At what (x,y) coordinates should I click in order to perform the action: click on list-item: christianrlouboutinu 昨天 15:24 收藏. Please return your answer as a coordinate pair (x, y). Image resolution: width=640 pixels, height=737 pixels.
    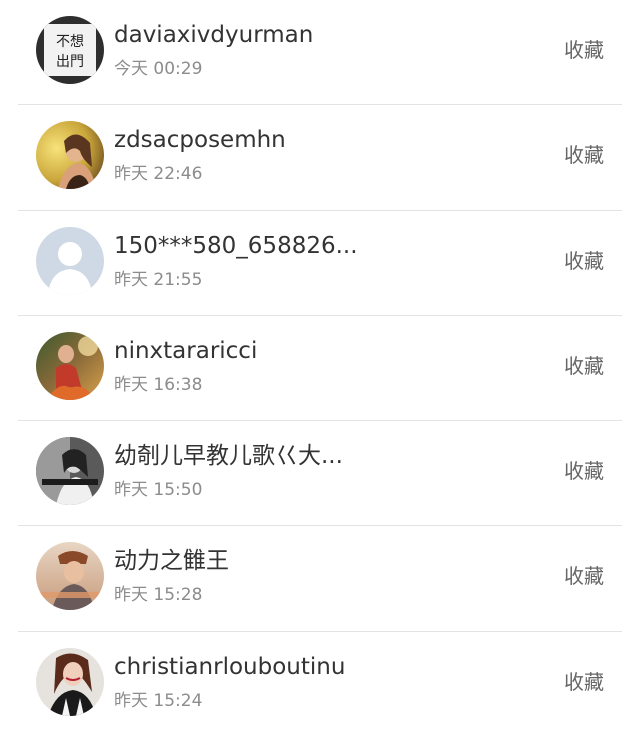
    Looking at the image, I should click on (320, 684).